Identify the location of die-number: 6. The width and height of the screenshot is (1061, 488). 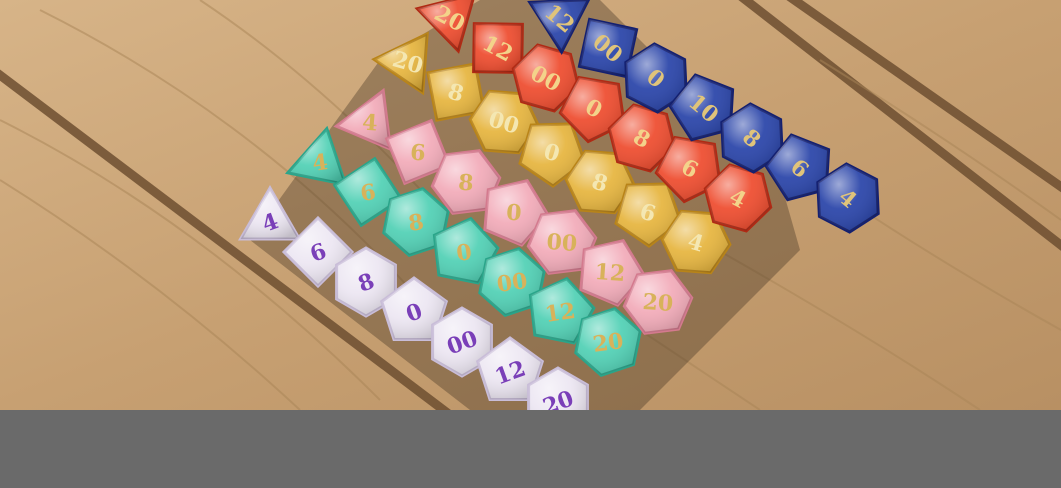
(417, 152).